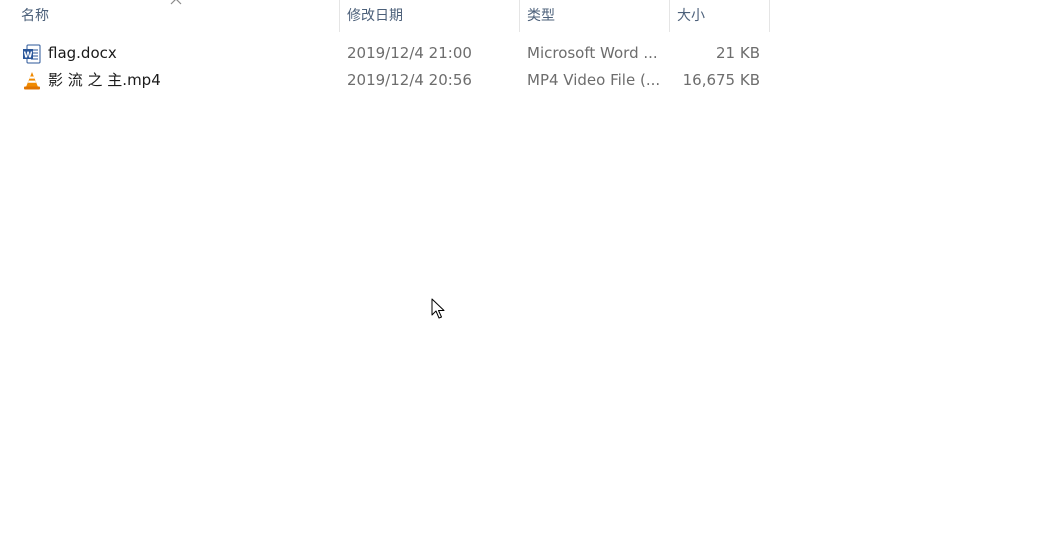 The image size is (1047, 538). What do you see at coordinates (721, 80) in the screenshot?
I see `file-size: 16,675 KB` at bounding box center [721, 80].